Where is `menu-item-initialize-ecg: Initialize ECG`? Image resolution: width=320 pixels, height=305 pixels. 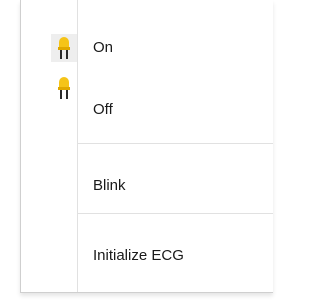
menu-item-initialize-ecg: Initialize ECG is located at coordinates (147, 256).